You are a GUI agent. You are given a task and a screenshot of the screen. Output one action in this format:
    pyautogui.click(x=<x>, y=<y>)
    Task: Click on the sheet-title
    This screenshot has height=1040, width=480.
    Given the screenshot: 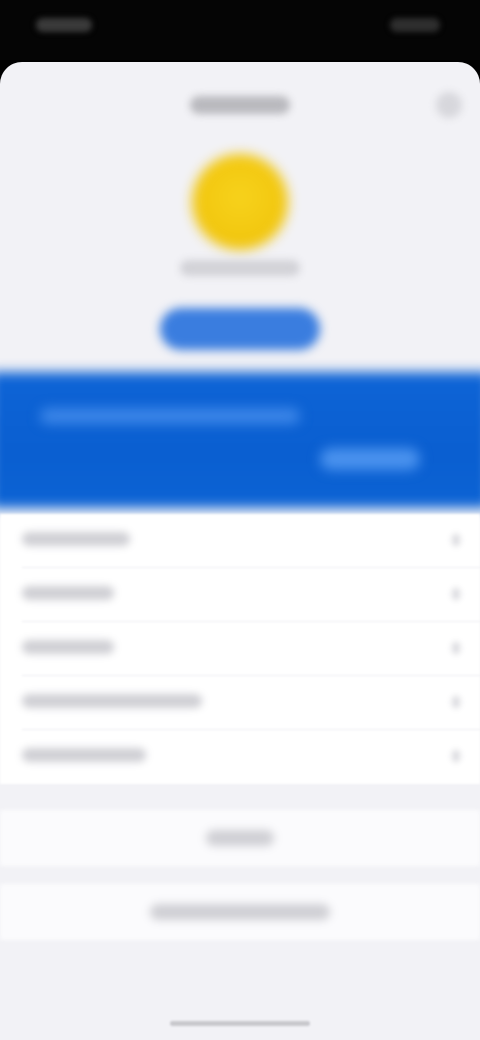 What is the action you would take?
    pyautogui.click(x=240, y=105)
    